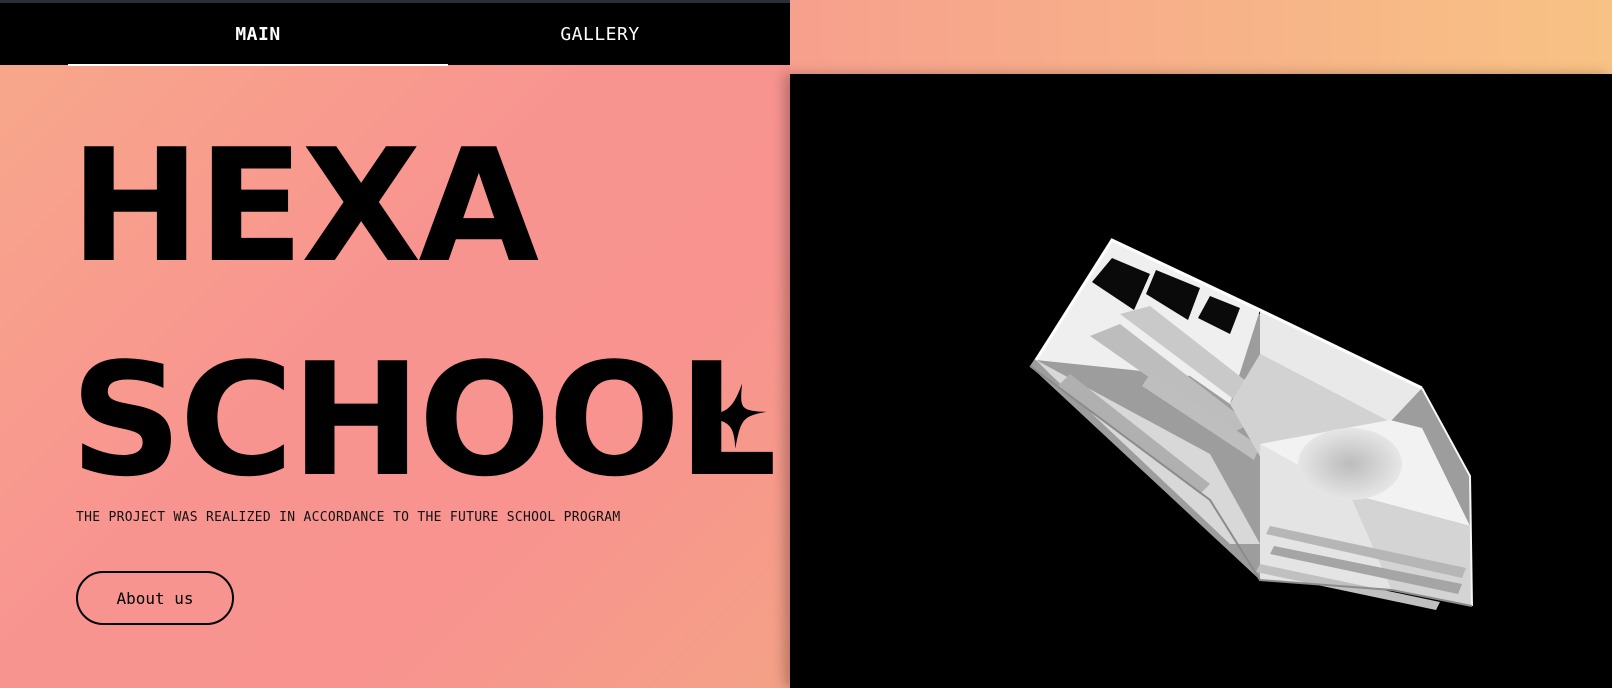  Describe the element at coordinates (304, 206) in the screenshot. I see `hero-title-line-1: HEXA` at that location.